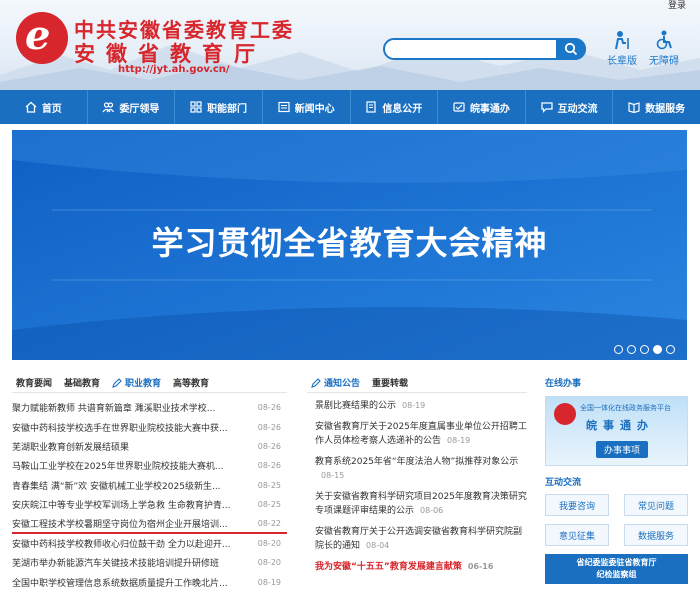 This screenshot has width=700, height=605. I want to click on tab-notices: 通知公告, so click(335, 382).